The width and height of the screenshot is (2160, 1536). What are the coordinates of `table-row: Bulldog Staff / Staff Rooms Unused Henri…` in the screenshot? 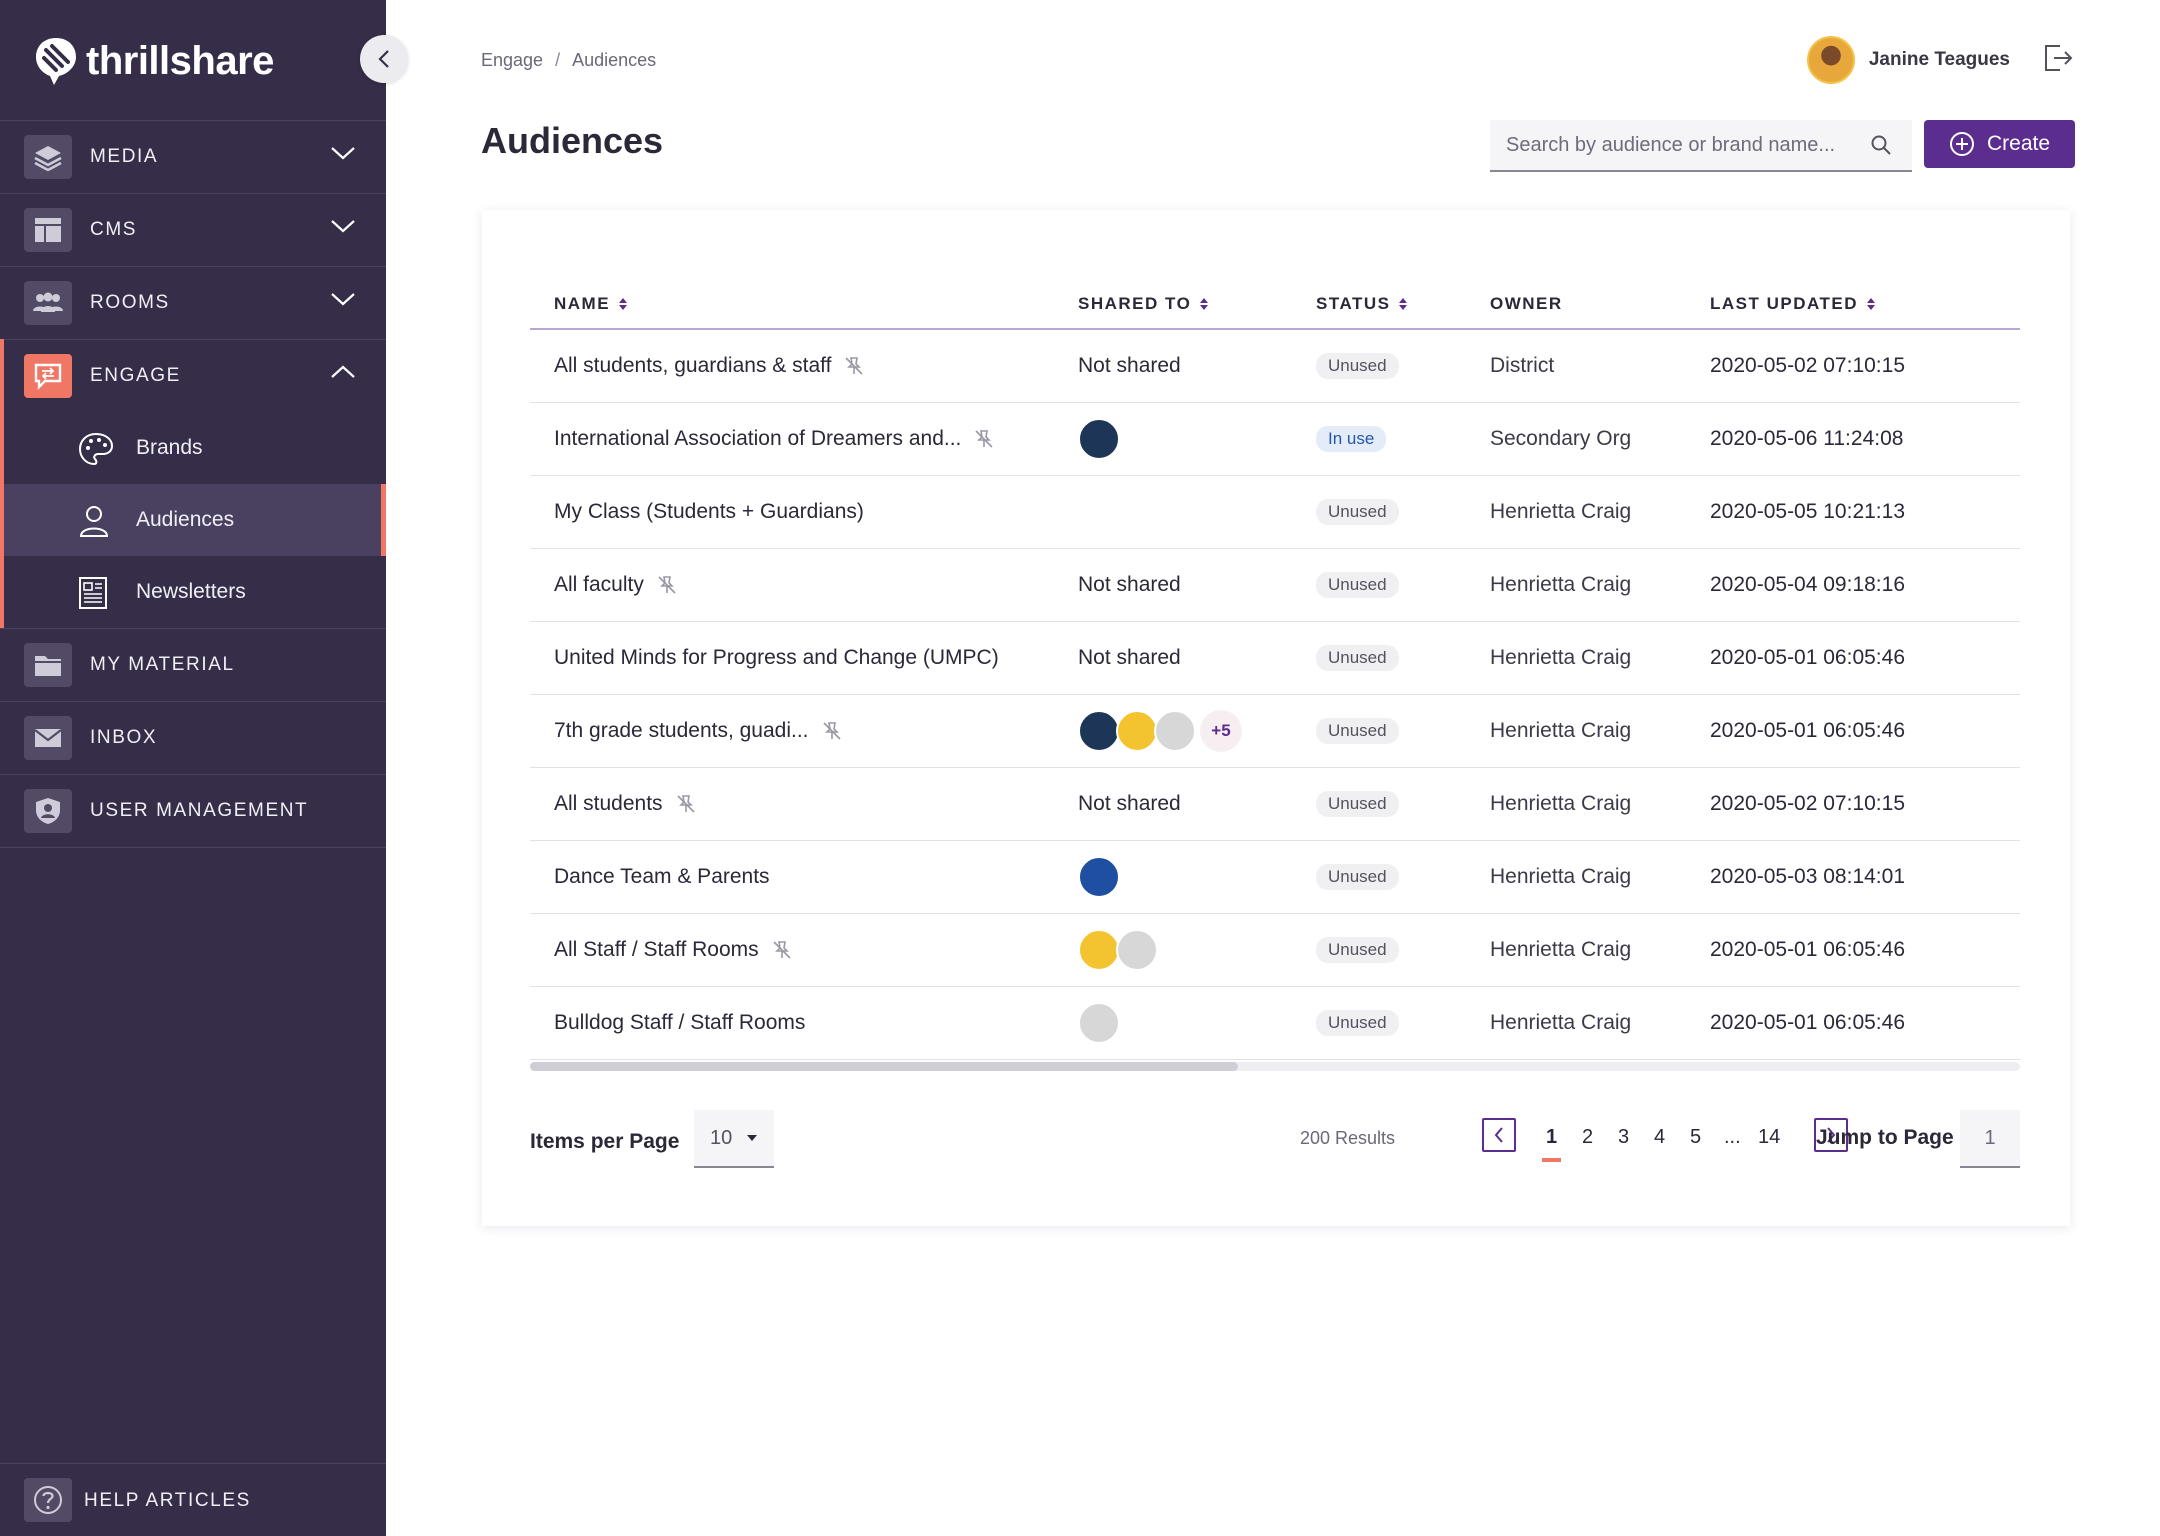 It's located at (1275, 1023).